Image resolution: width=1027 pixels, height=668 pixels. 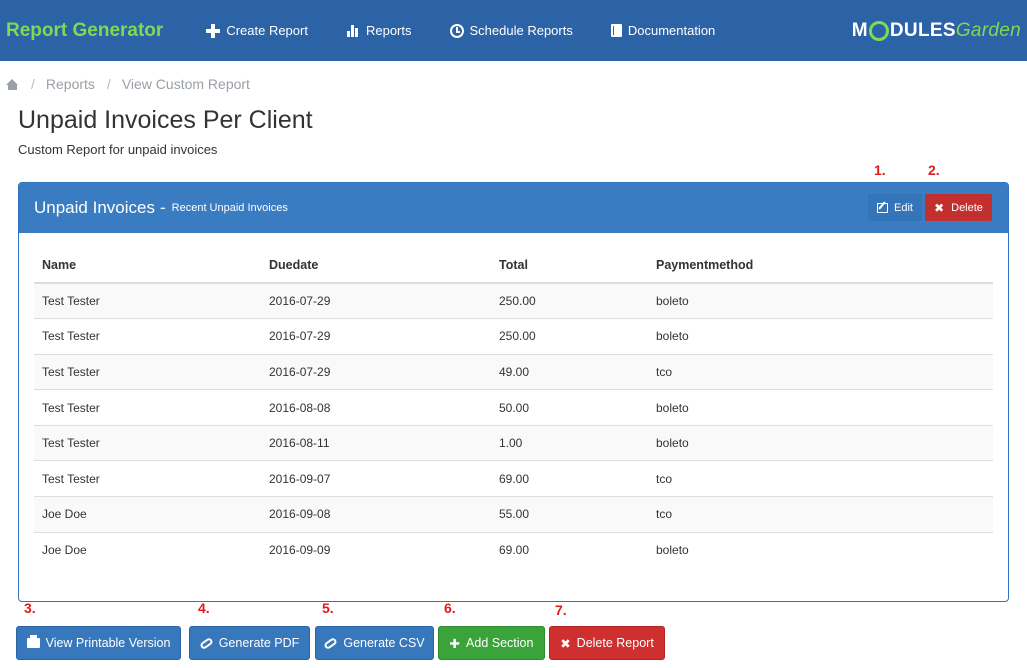 What do you see at coordinates (456, 30) in the screenshot?
I see `clock-icon` at bounding box center [456, 30].